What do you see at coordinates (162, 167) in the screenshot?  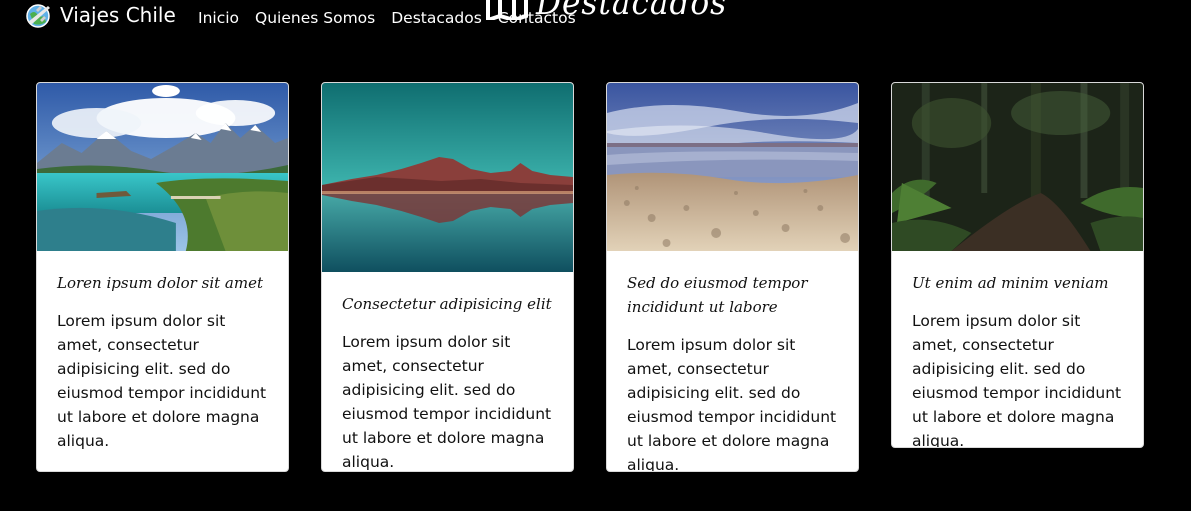 I see `card-image-lake-mountains` at bounding box center [162, 167].